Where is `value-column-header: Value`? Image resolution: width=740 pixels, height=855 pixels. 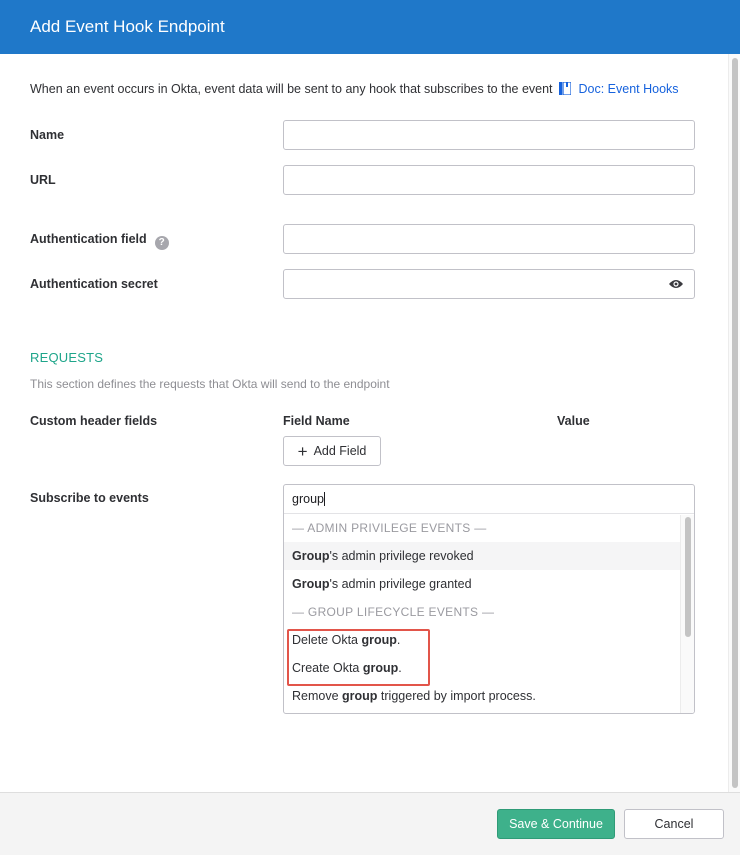
value-column-header: Value is located at coordinates (573, 421).